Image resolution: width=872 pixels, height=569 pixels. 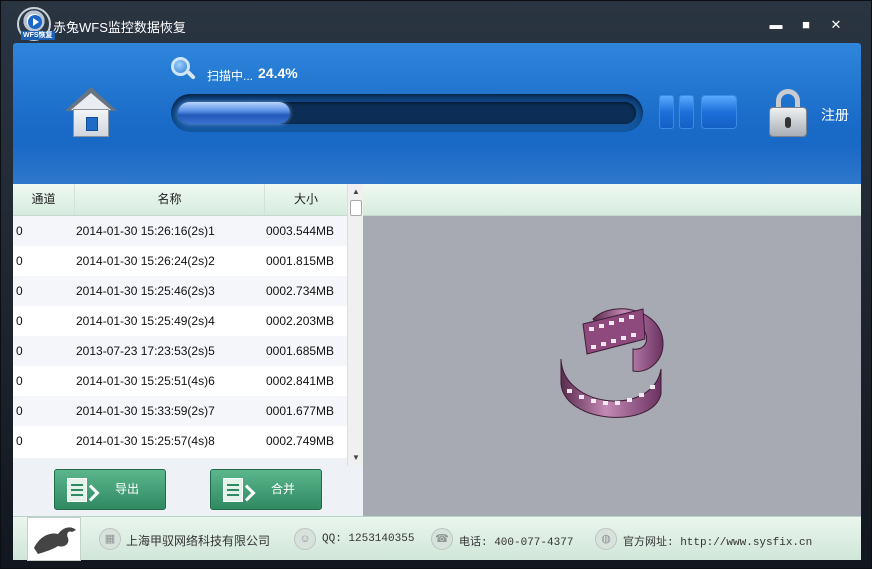 What do you see at coordinates (91, 101) in the screenshot?
I see `home-roof-highlight` at bounding box center [91, 101].